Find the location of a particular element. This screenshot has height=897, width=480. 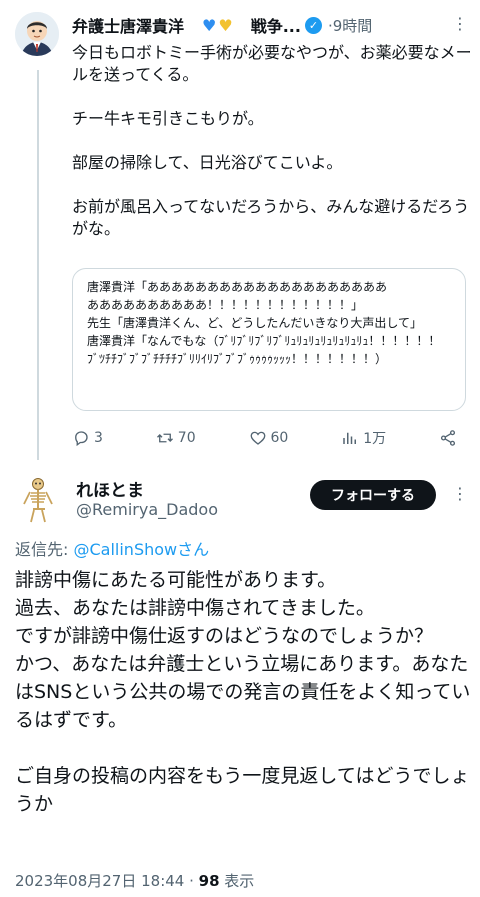

avatar-lawyer-image is located at coordinates (37, 34).